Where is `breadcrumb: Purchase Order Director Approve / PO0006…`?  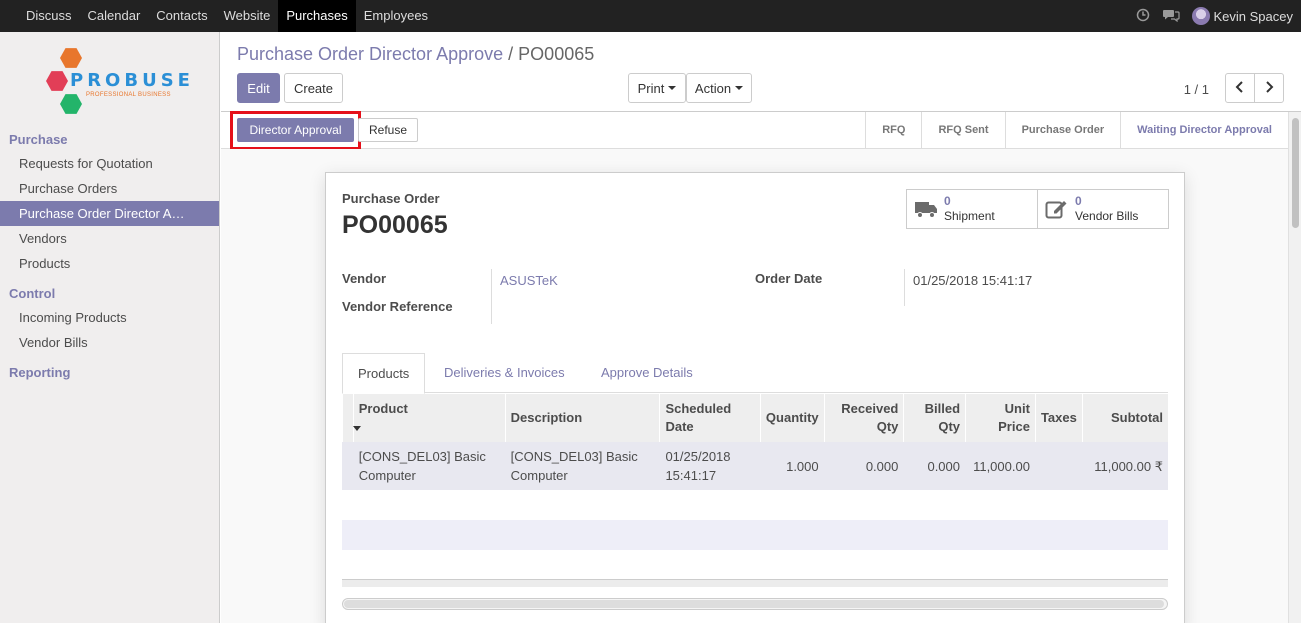 breadcrumb: Purchase Order Director Approve / PO0006… is located at coordinates (415, 54).